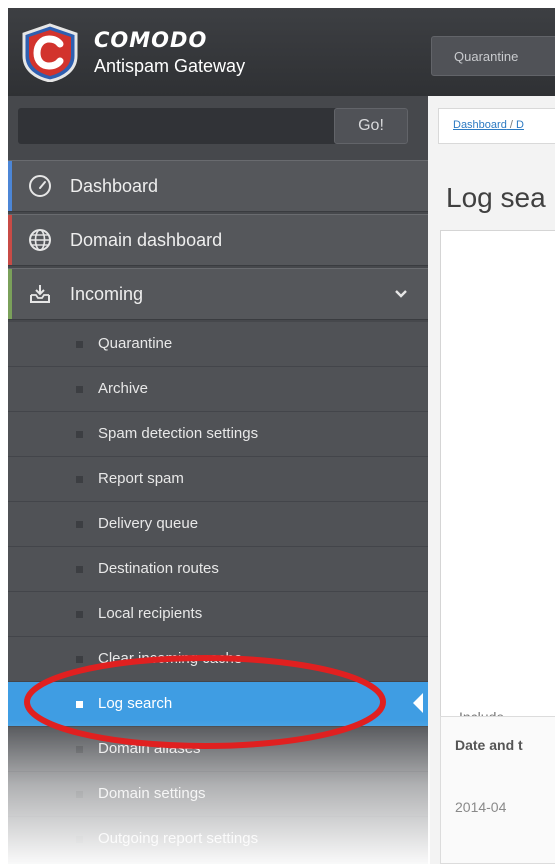 The width and height of the screenshot is (555, 864). I want to click on brand-name: COMODO, so click(151, 40).